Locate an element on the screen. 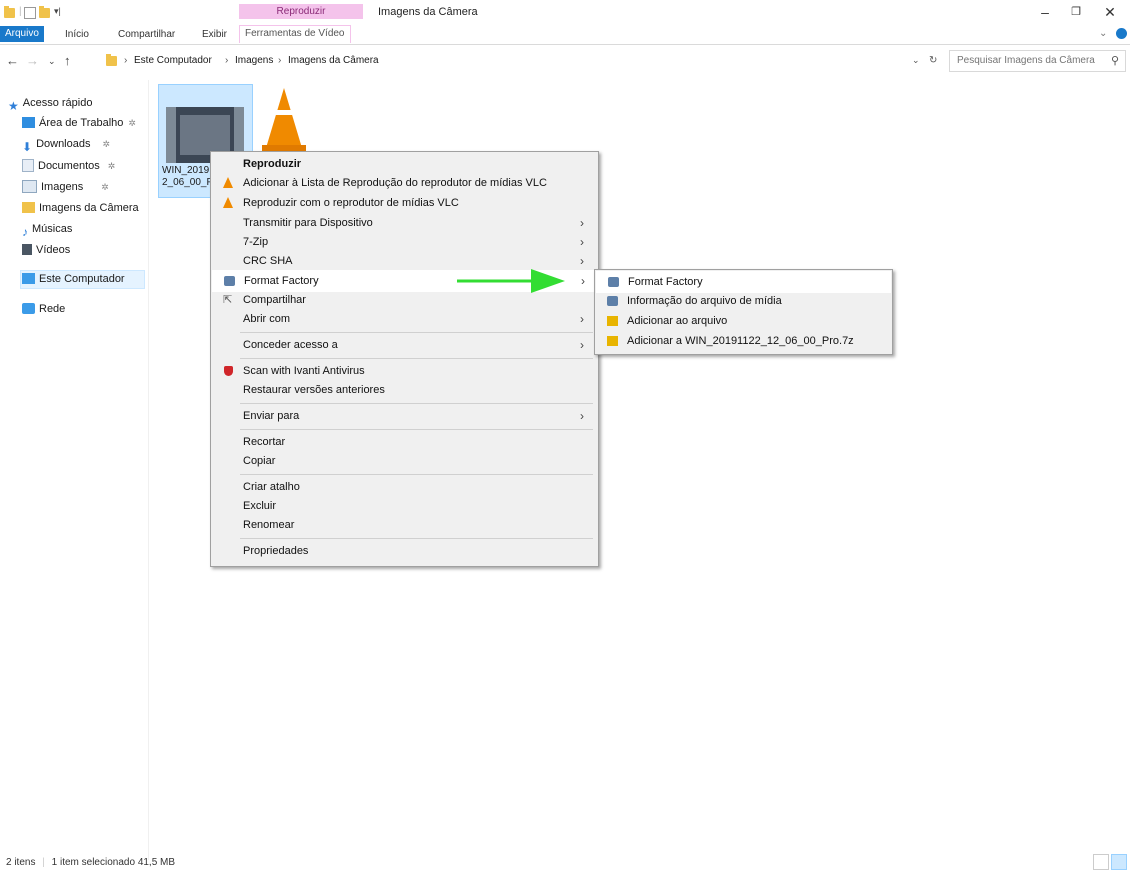 The height and width of the screenshot is (875, 1130). menu-item-conceder-acesso: Conceder acesso a › is located at coordinates (403, 345).